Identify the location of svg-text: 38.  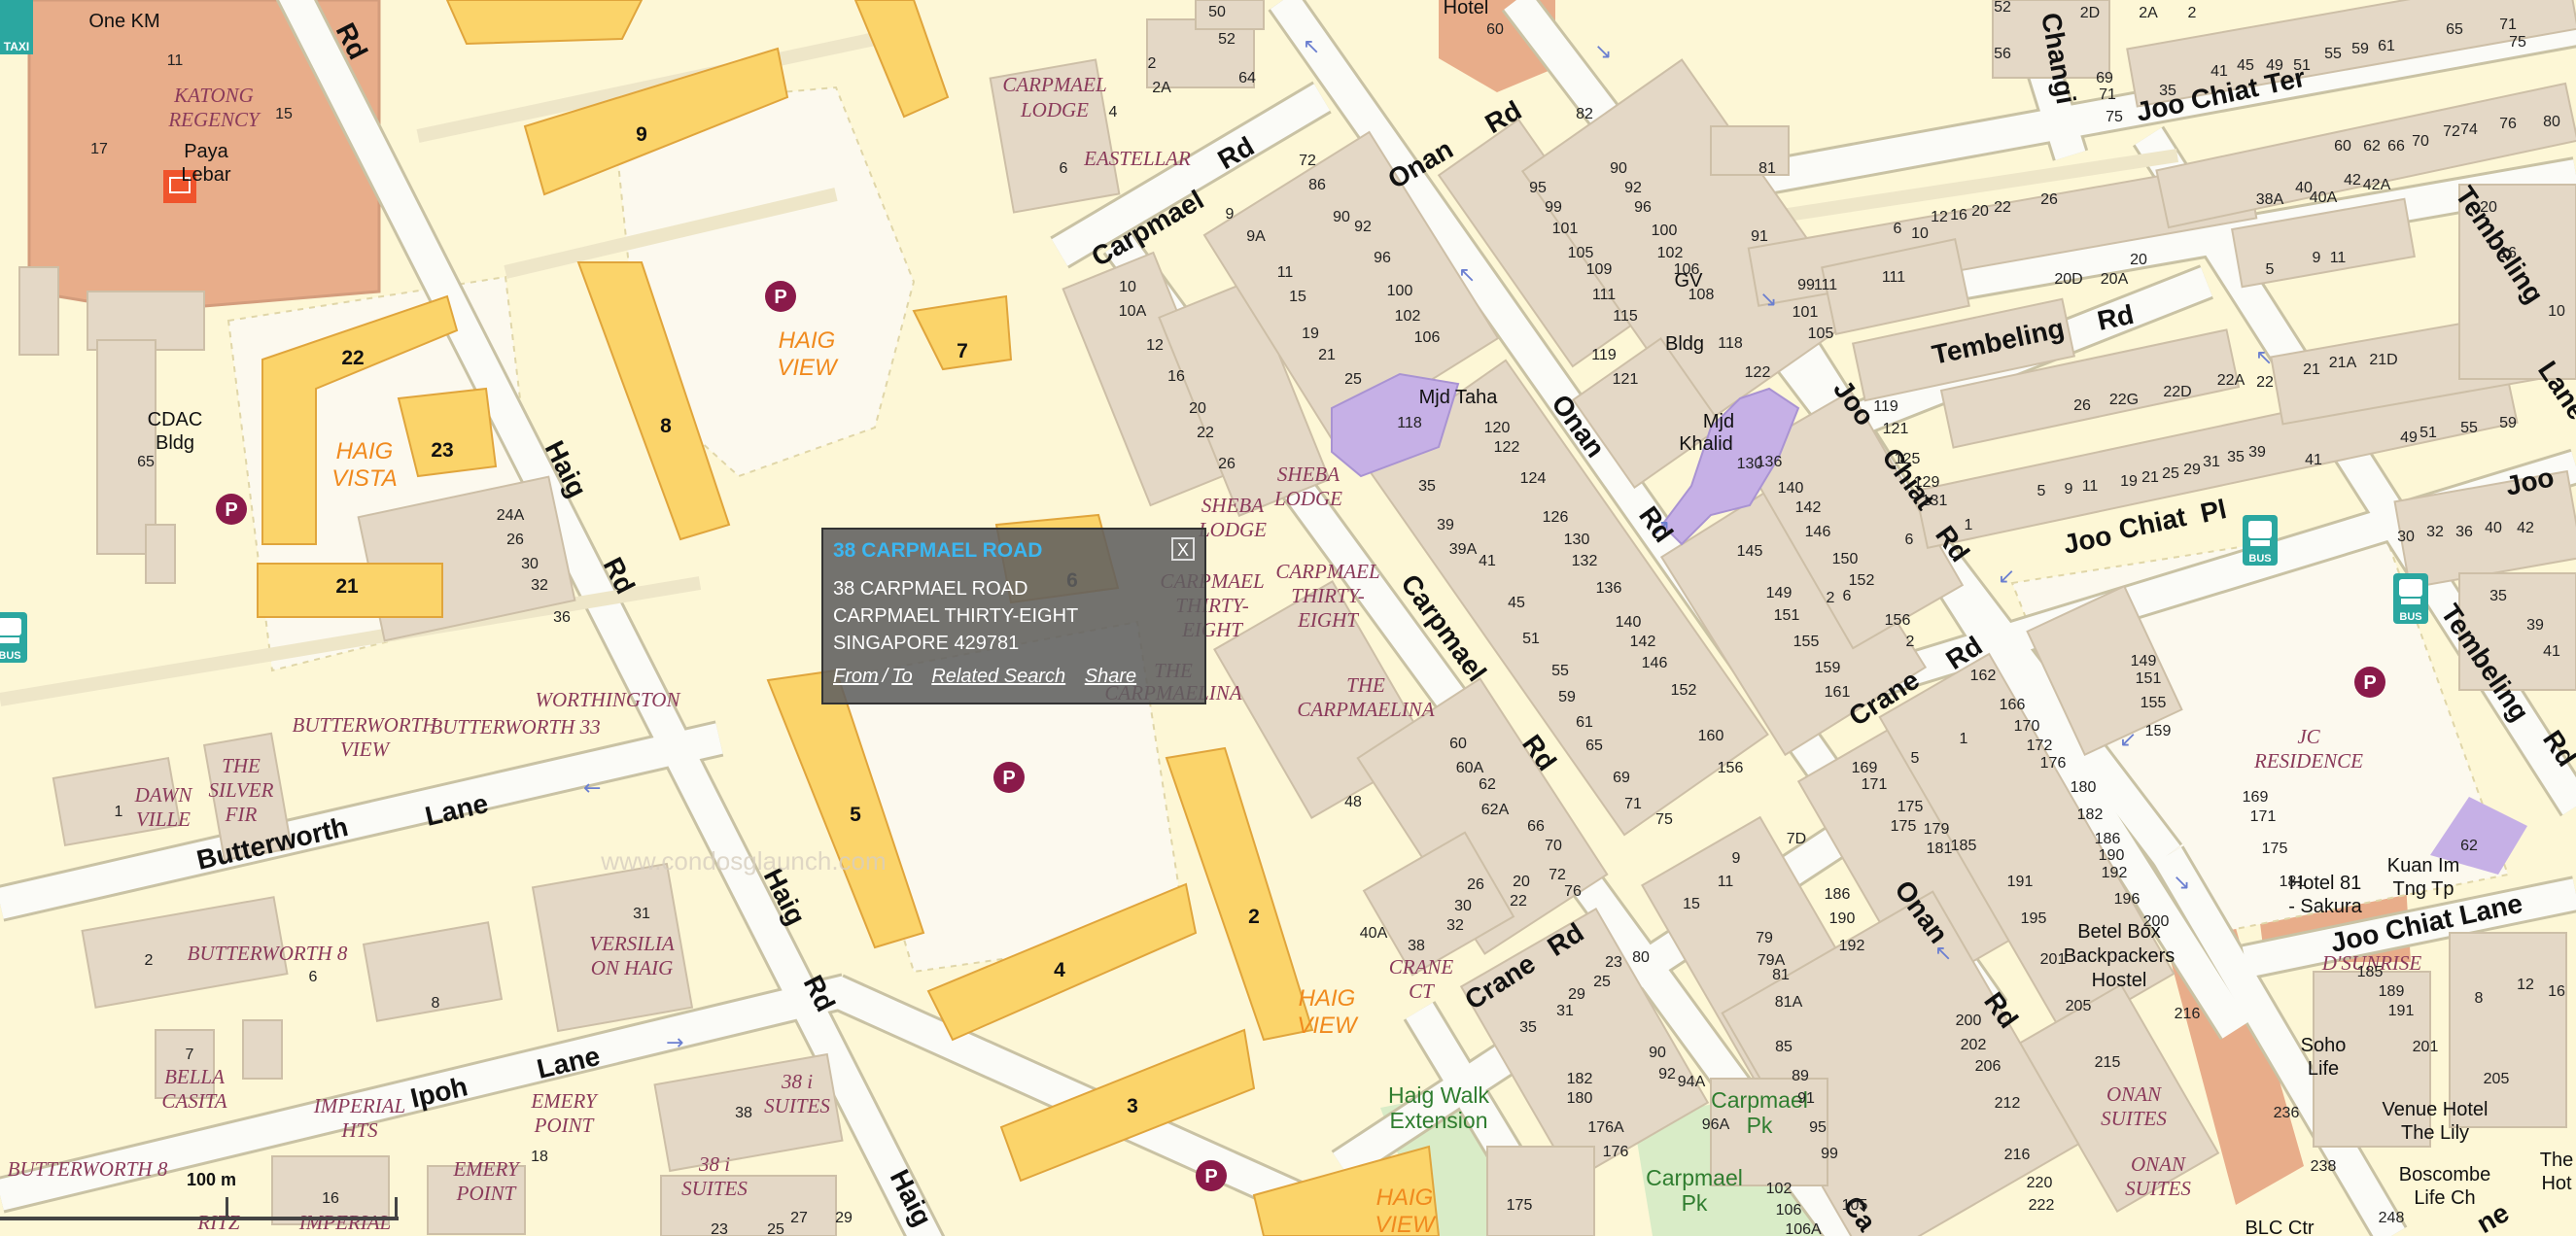
(1416, 946).